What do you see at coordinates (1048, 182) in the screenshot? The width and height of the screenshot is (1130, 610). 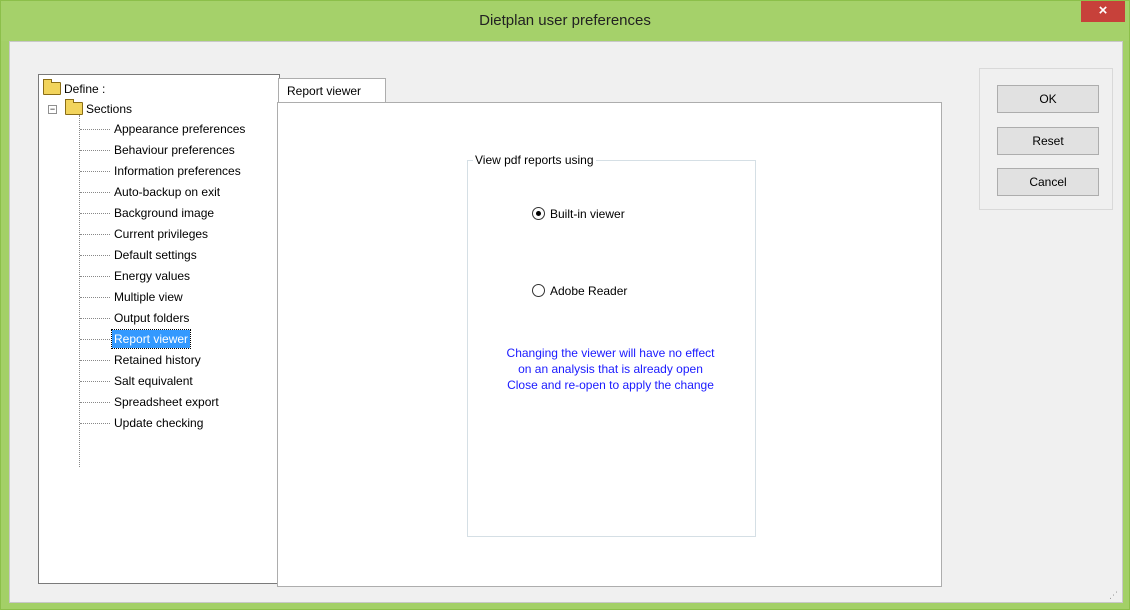 I see `cancel-button: Cancel` at bounding box center [1048, 182].